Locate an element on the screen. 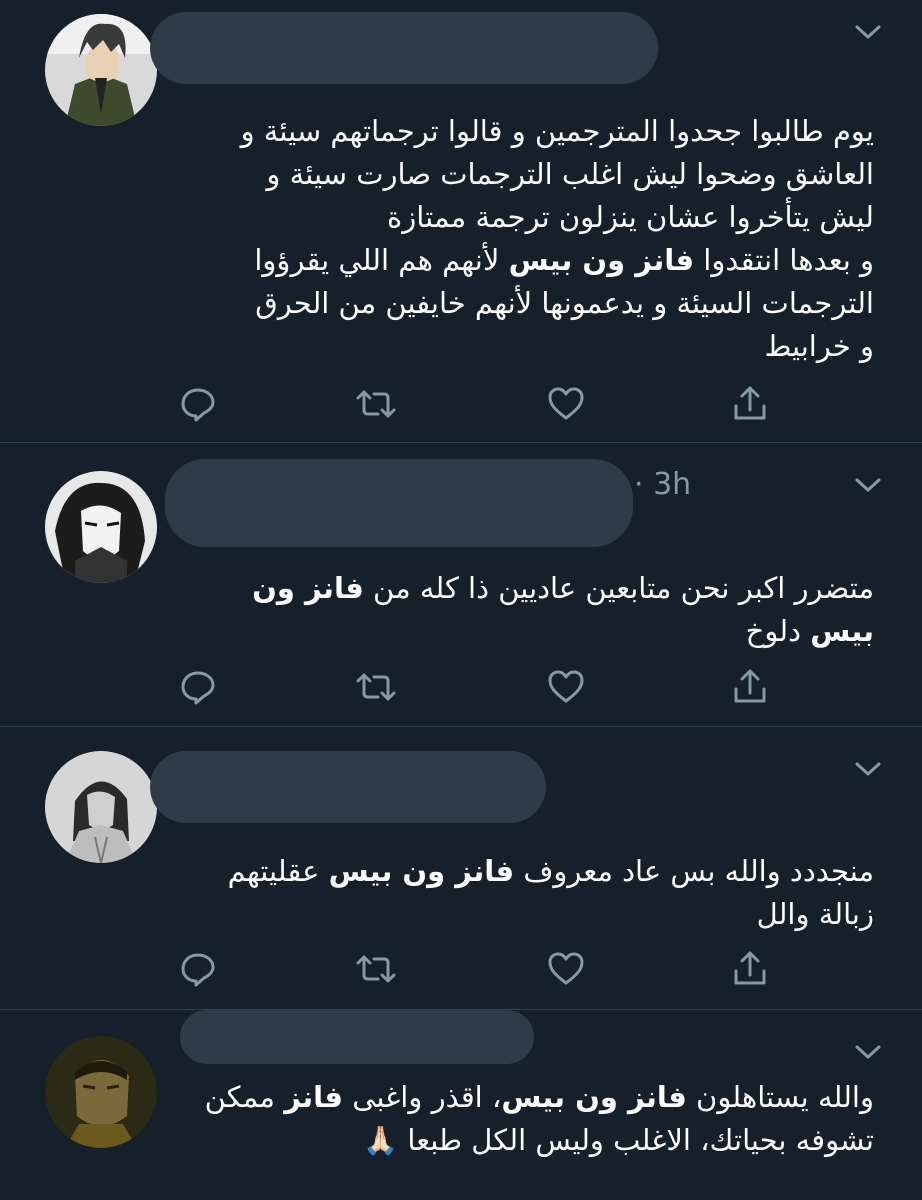  hashtag-text: فانز is located at coordinates (313, 1097).